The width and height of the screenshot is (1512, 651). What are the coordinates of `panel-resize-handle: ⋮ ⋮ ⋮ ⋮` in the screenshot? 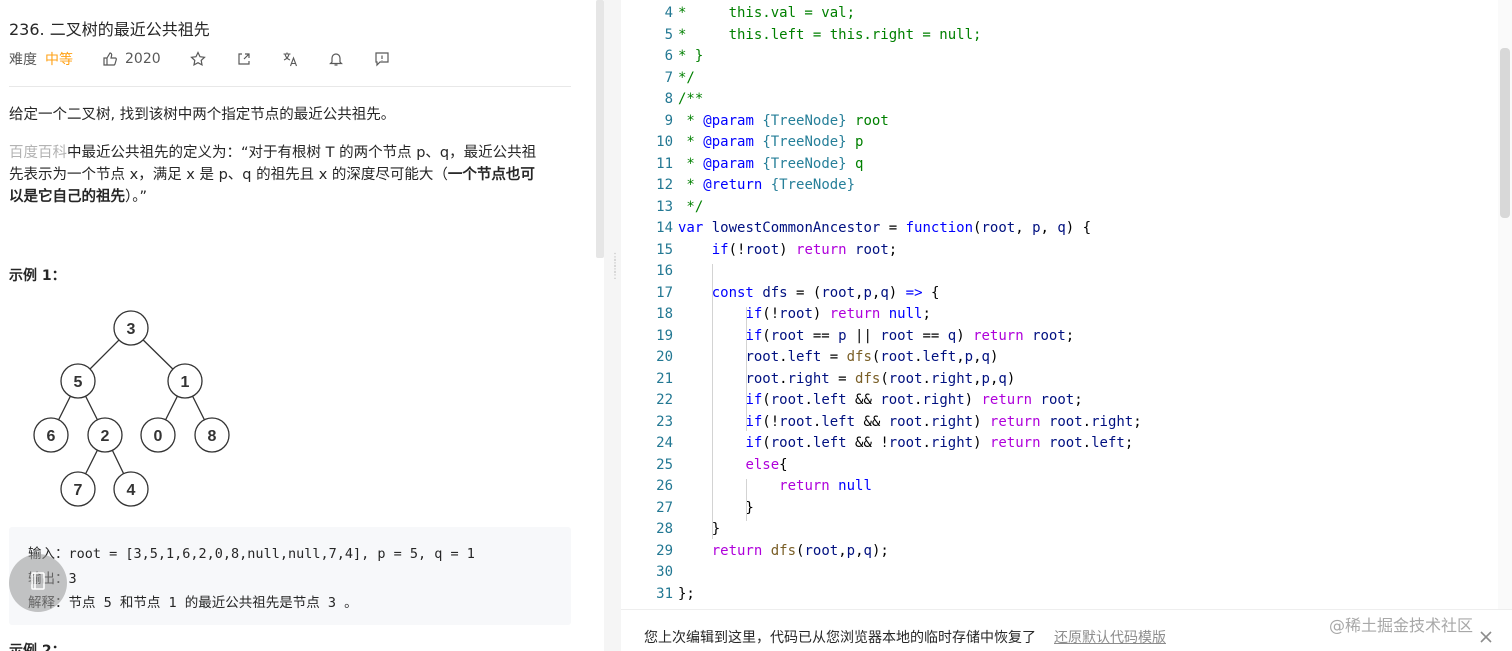 It's located at (612, 325).